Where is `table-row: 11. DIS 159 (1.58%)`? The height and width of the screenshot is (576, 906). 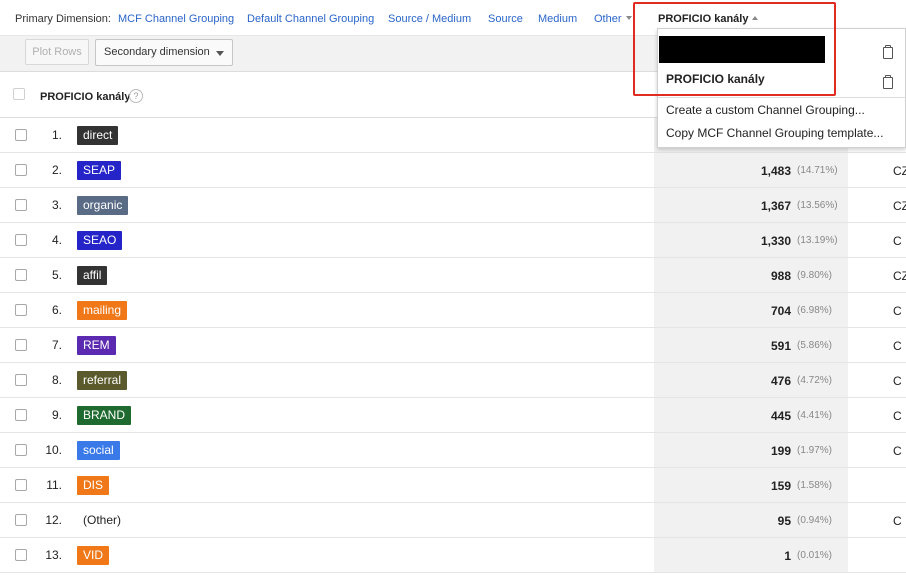
table-row: 11. DIS 159 (1.58%) is located at coordinates (453, 485).